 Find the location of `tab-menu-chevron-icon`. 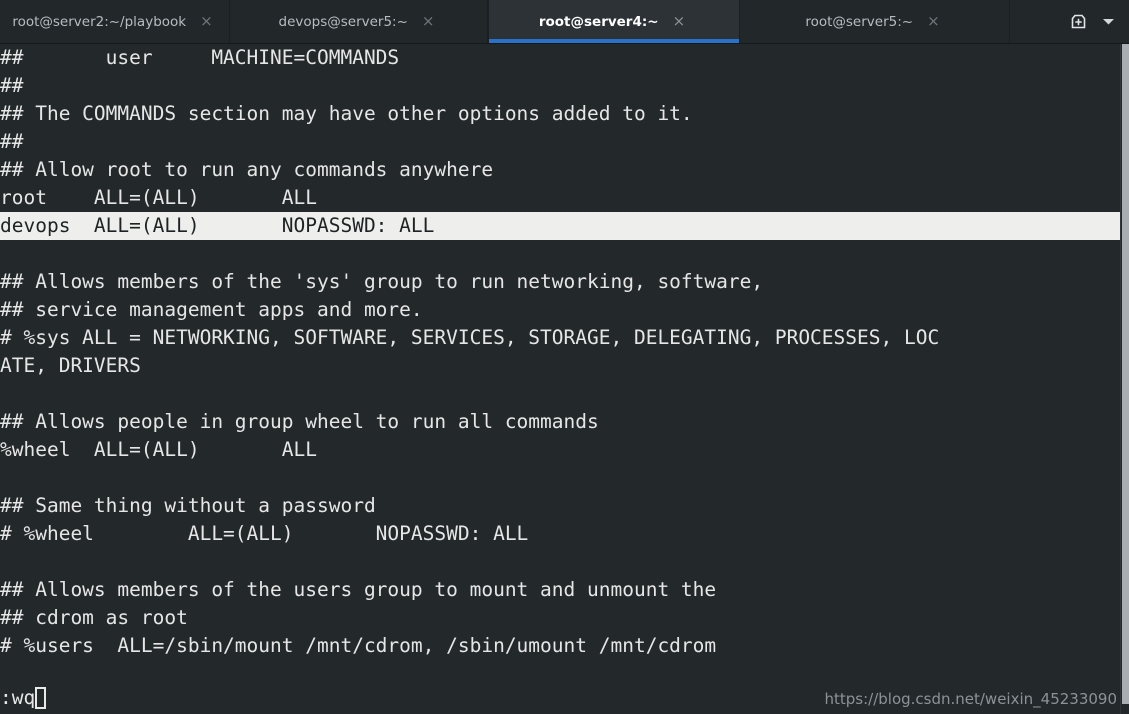

tab-menu-chevron-icon is located at coordinates (1108, 22).